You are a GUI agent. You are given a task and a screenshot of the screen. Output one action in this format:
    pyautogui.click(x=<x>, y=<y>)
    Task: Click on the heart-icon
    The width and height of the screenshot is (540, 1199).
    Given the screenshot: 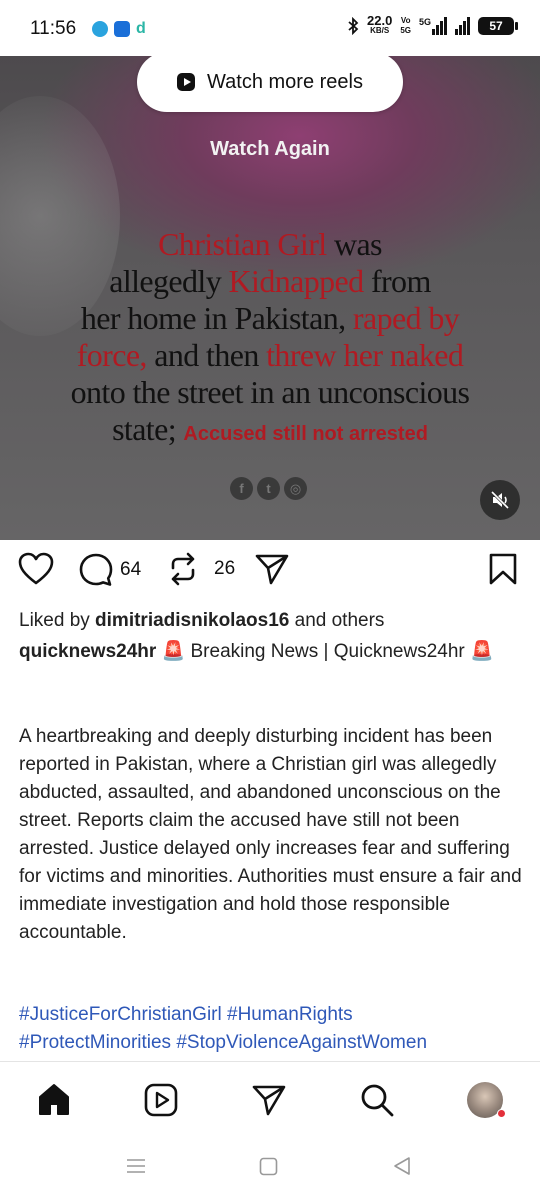 What is the action you would take?
    pyautogui.click(x=36, y=568)
    